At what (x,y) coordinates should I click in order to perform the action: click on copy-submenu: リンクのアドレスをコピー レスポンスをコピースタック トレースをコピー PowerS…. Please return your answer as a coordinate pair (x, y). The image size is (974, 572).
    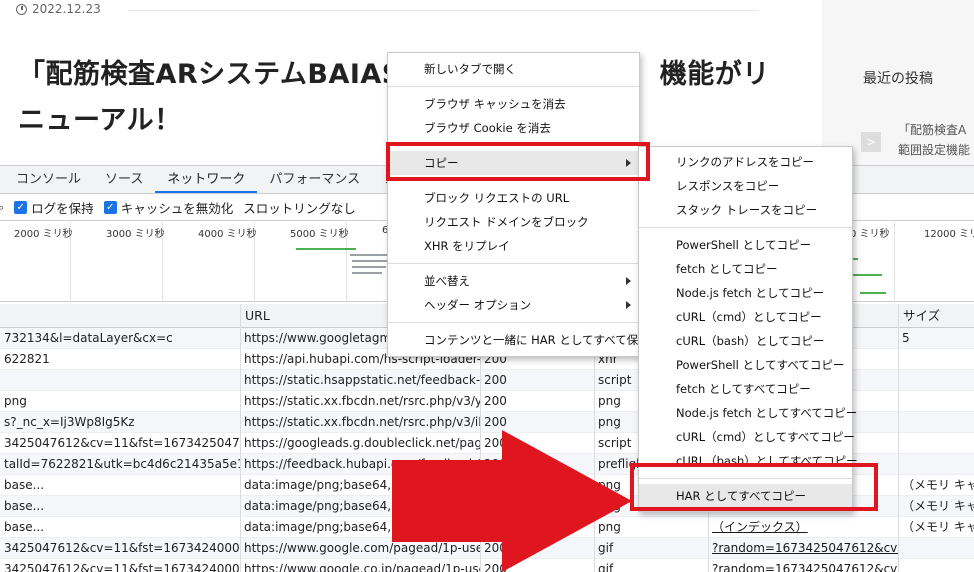
    Looking at the image, I should click on (748, 329).